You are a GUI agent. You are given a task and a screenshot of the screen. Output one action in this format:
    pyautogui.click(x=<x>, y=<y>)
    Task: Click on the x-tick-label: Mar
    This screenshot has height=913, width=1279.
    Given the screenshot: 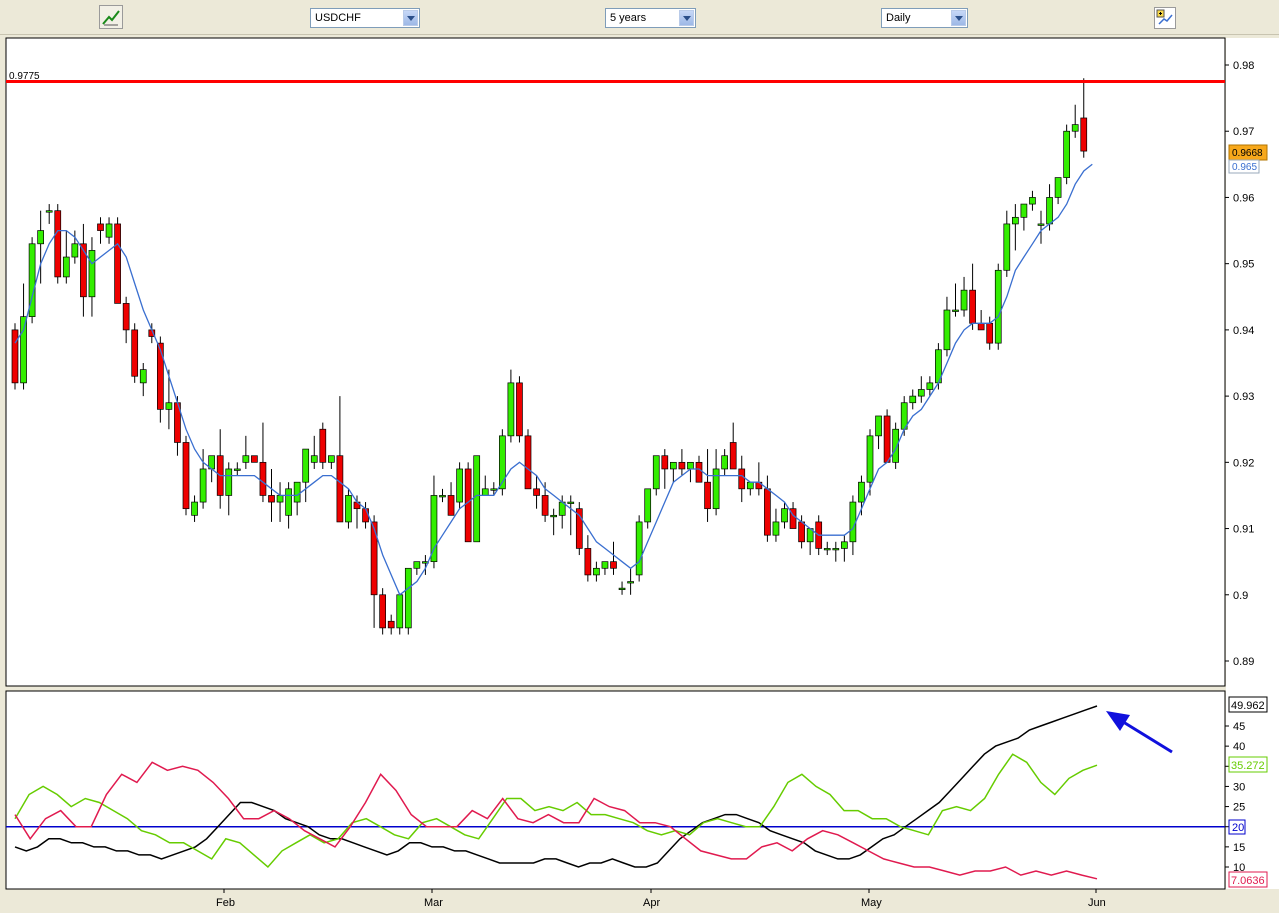 What is the action you would take?
    pyautogui.click(x=433, y=903)
    